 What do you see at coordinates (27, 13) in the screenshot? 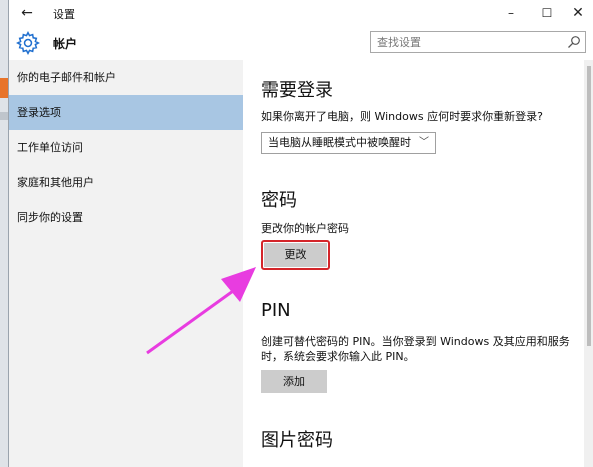
I see `back-arrow-icon: ←` at bounding box center [27, 13].